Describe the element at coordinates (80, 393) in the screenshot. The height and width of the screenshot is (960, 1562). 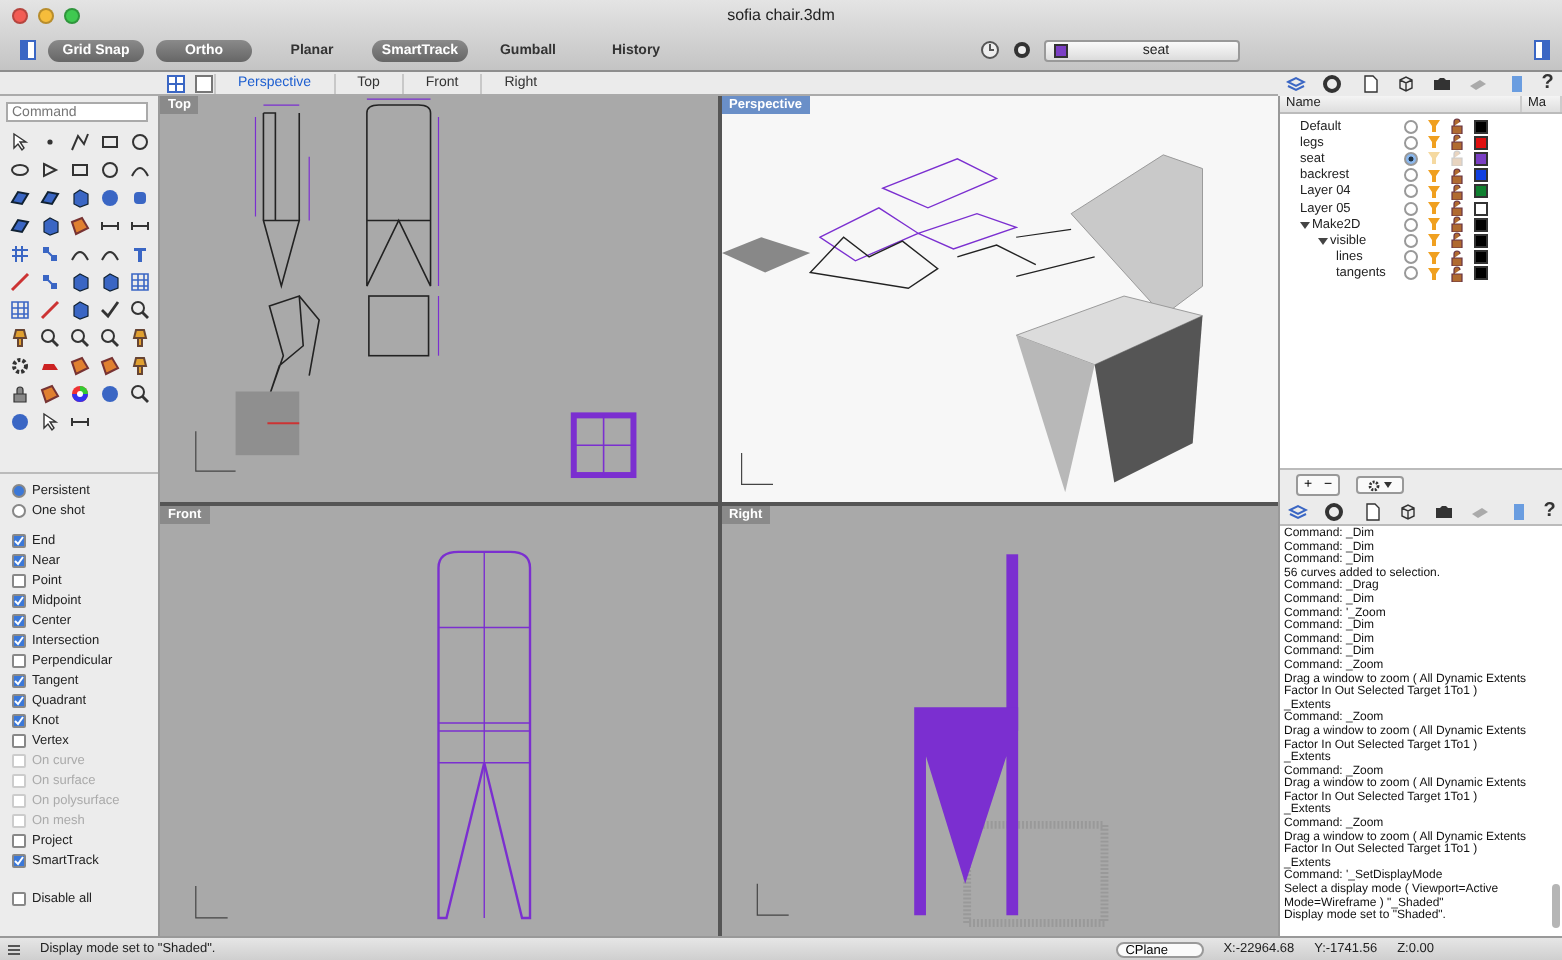
I see `color-wheel-tool-icon` at that location.